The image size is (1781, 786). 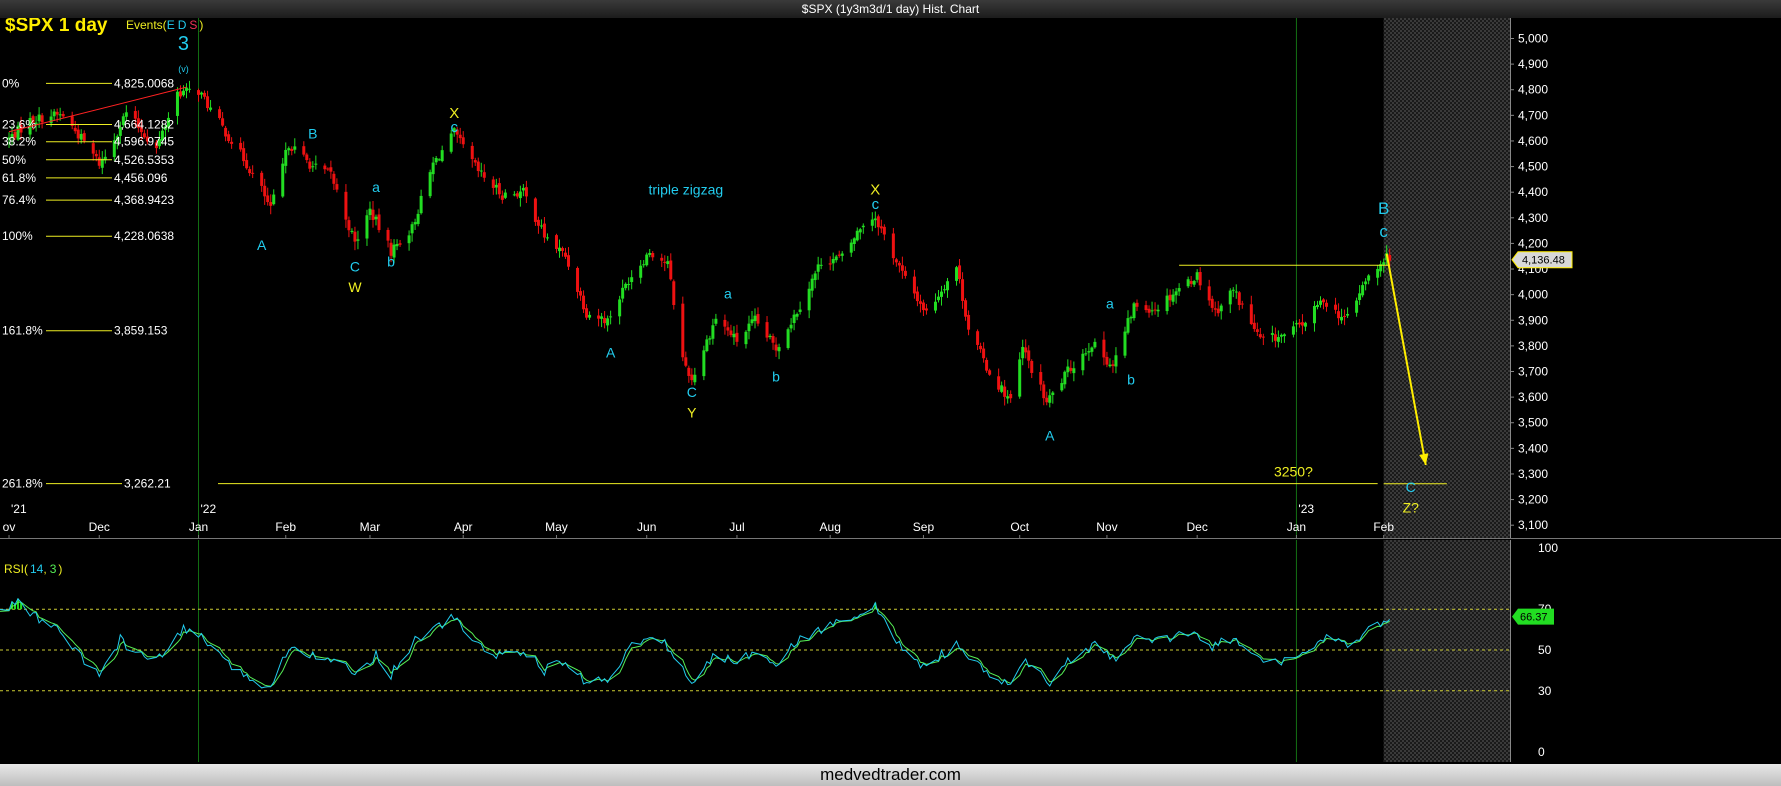 I want to click on date-tick-label: Dec, so click(x=1196, y=527).